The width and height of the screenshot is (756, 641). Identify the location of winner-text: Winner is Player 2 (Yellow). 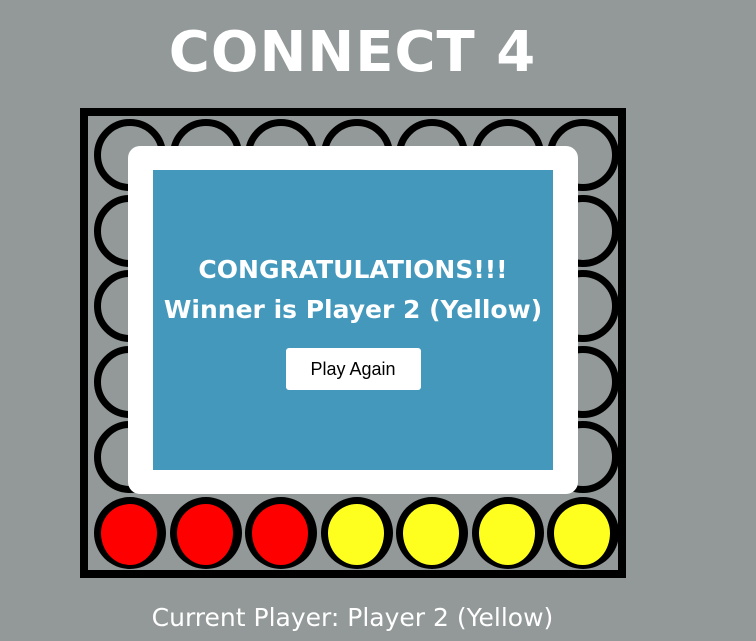
(353, 309).